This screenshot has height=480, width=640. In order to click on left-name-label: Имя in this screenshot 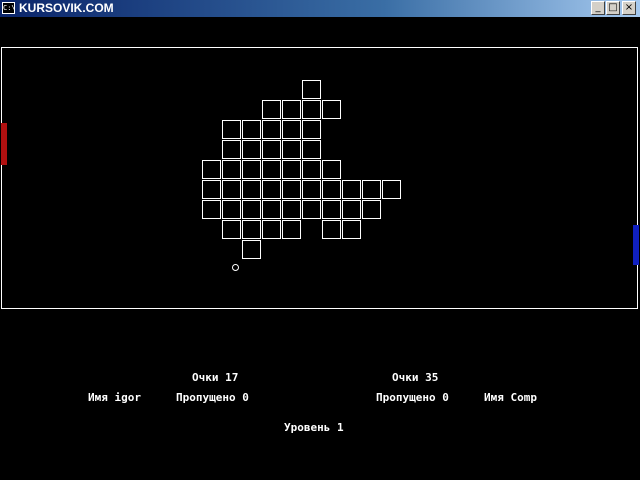, I will do `click(98, 397)`.